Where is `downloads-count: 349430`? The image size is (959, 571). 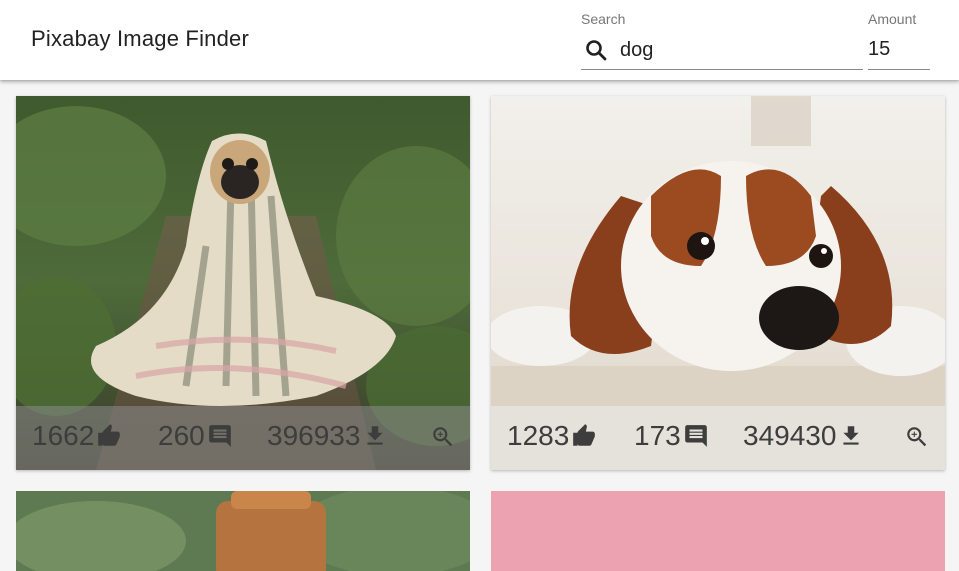 downloads-count: 349430 is located at coordinates (790, 435).